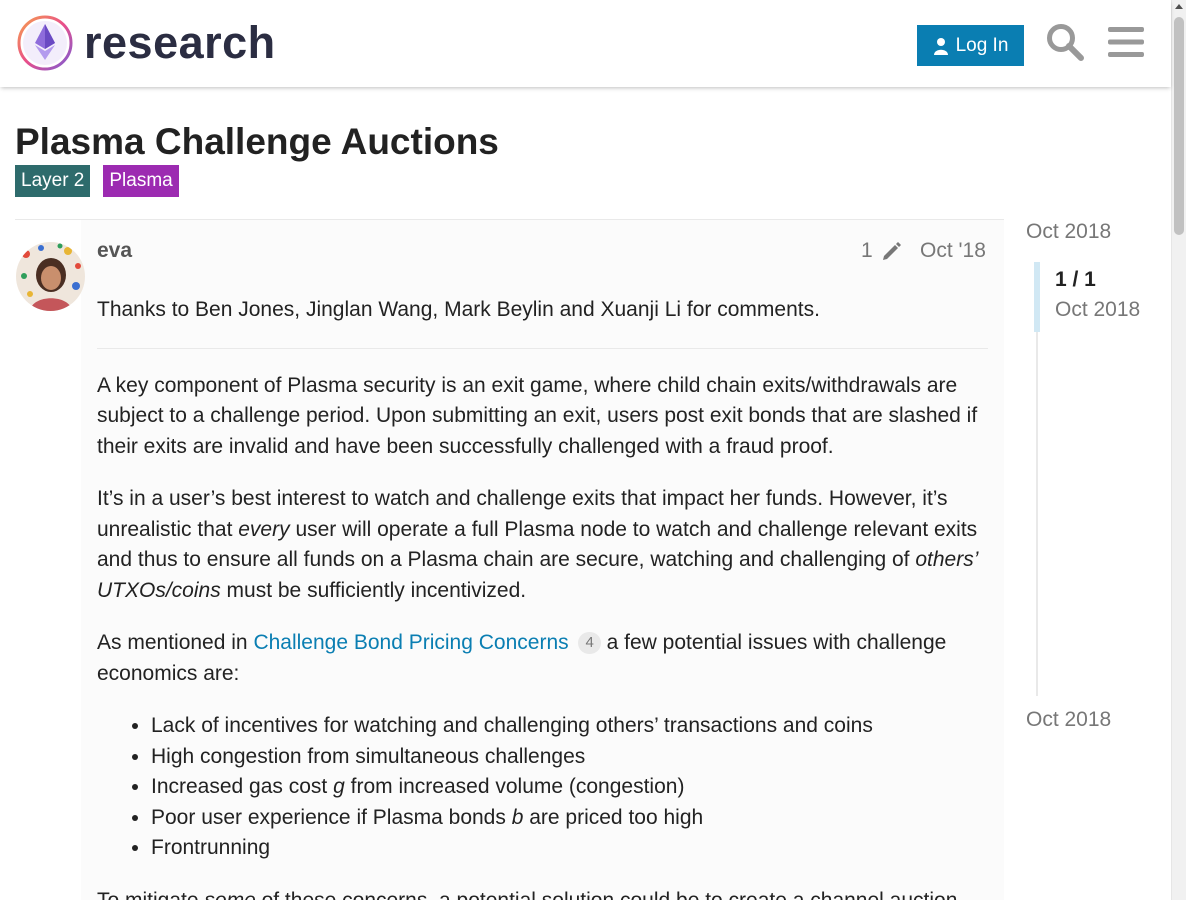 The height and width of the screenshot is (900, 1186). Describe the element at coordinates (891, 251) in the screenshot. I see `pencil-icon` at that location.